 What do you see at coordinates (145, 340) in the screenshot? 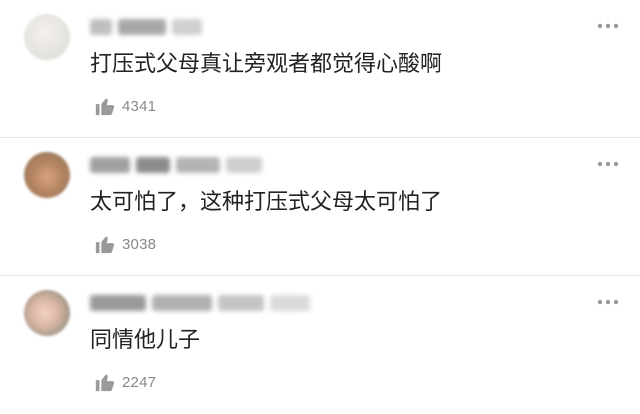
I see `comment-text: 同情他儿子` at bounding box center [145, 340].